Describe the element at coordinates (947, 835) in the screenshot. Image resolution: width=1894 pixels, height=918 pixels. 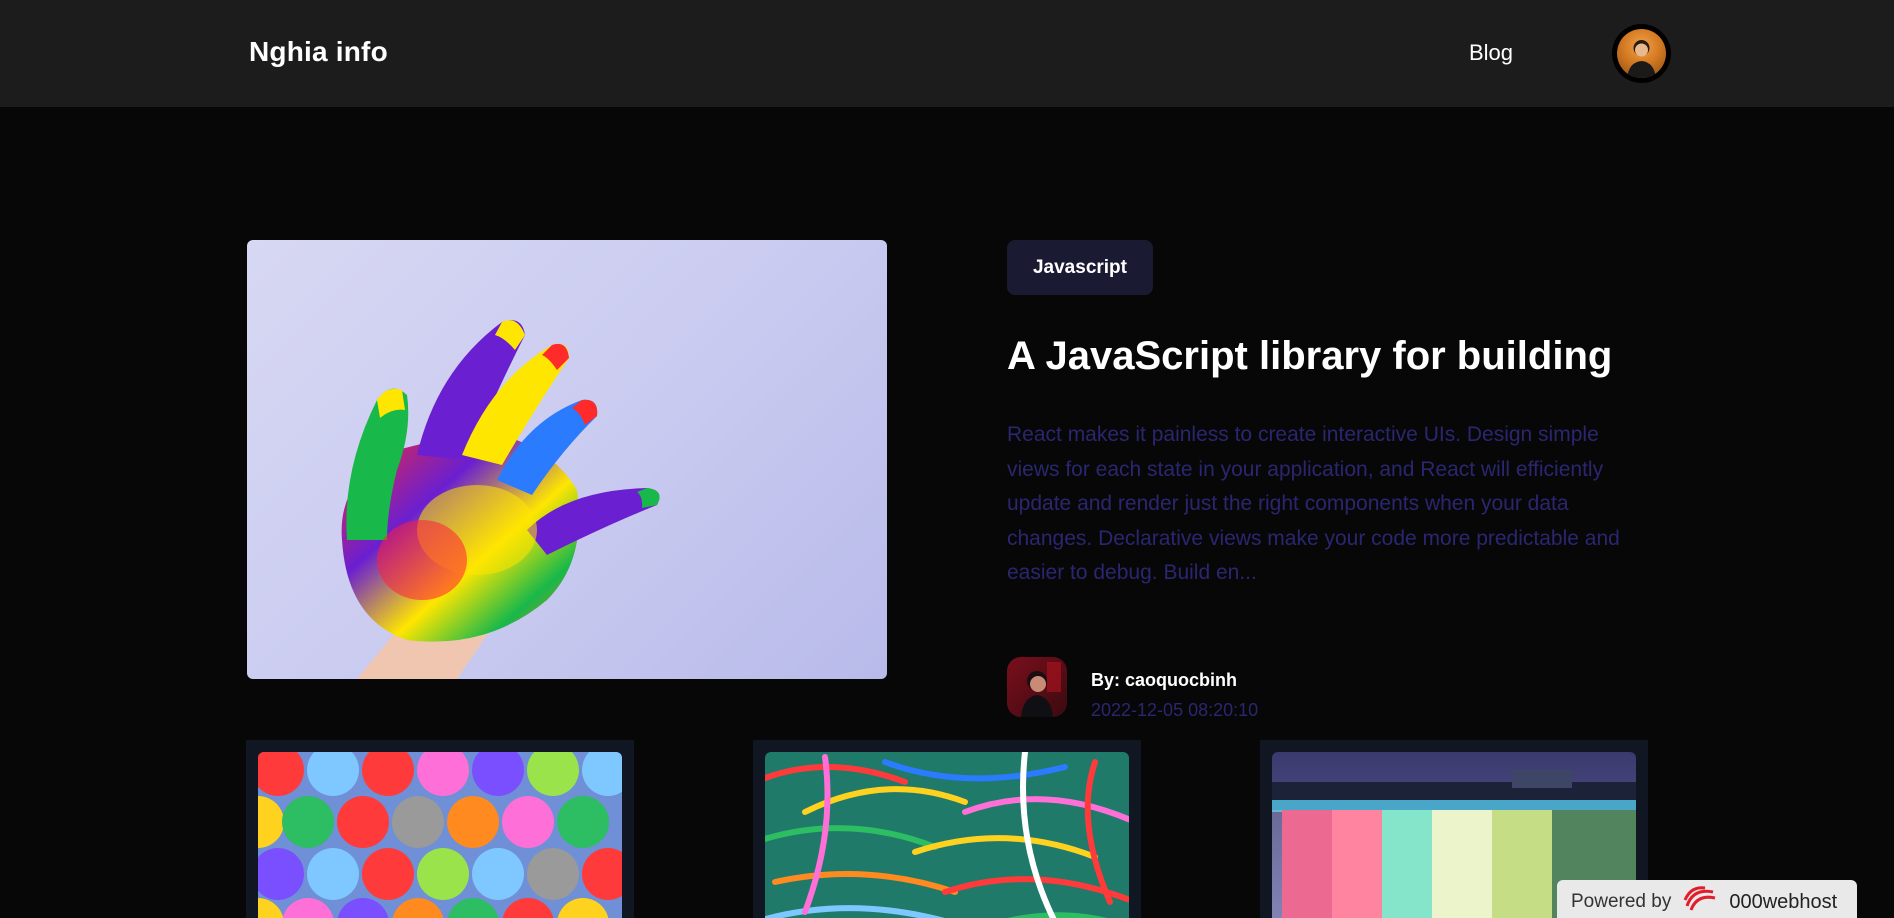
I see `post-card-image-paperclips` at that location.